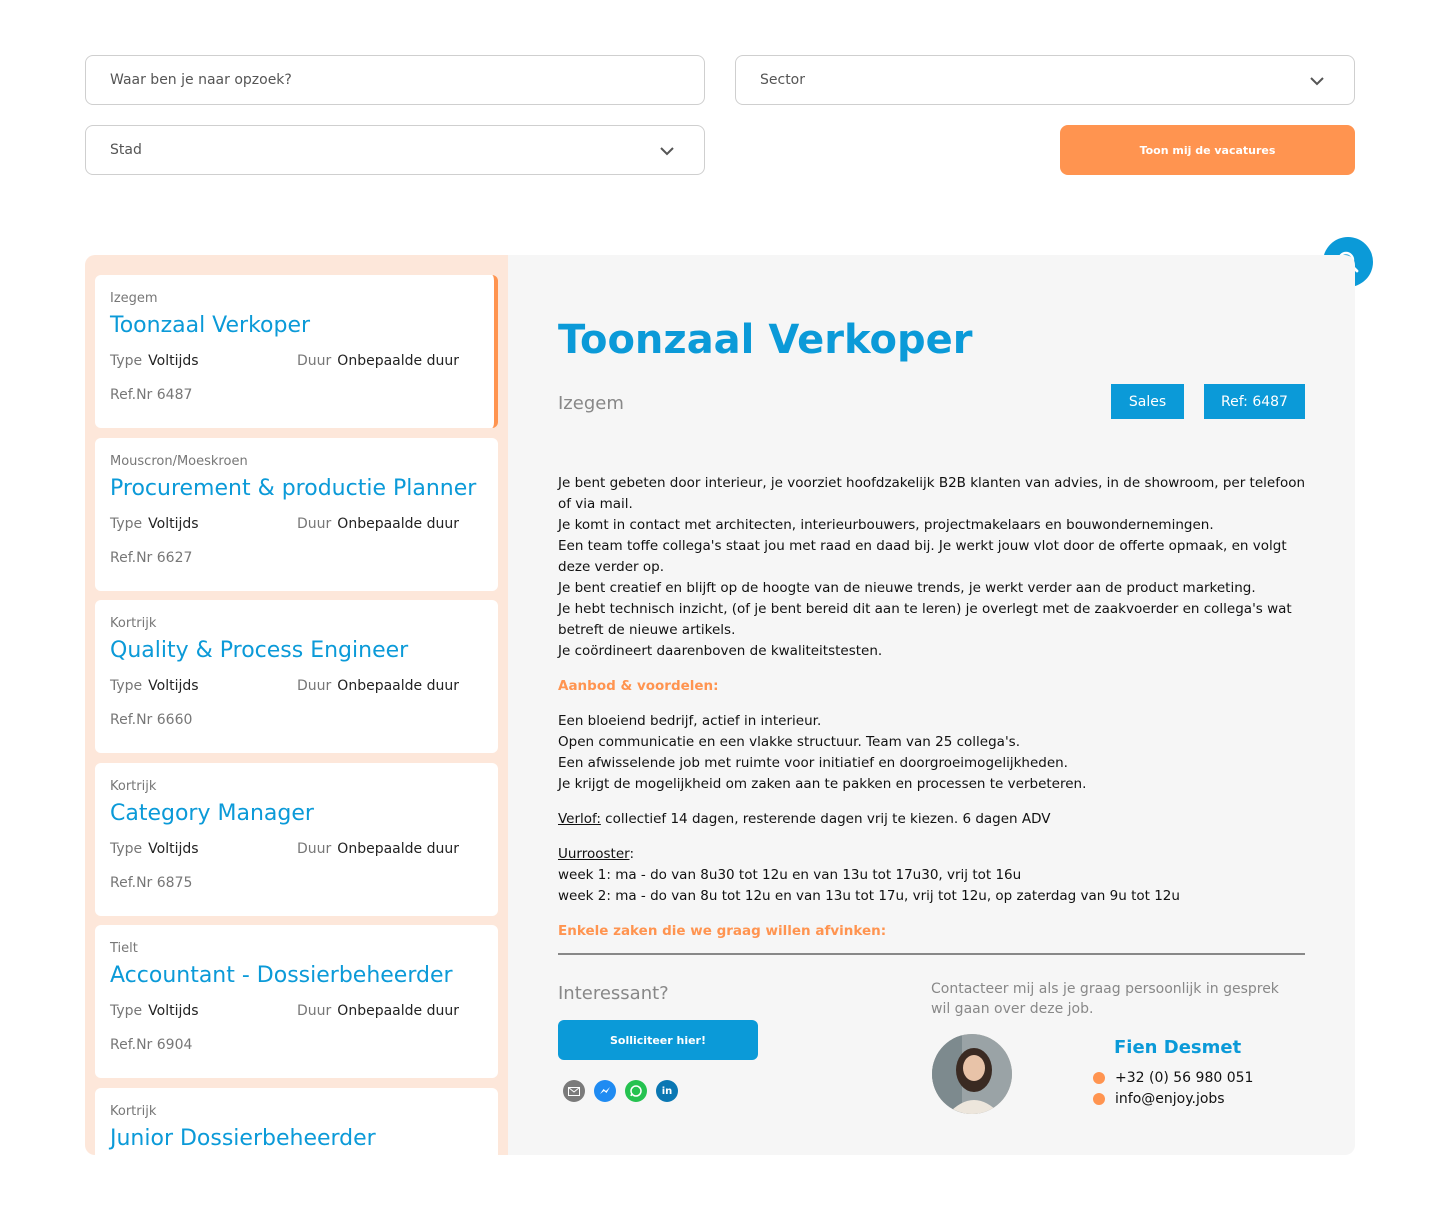 This screenshot has width=1440, height=1212. Describe the element at coordinates (1178, 1047) in the screenshot. I see `contact-name: Fien Desmet` at that location.